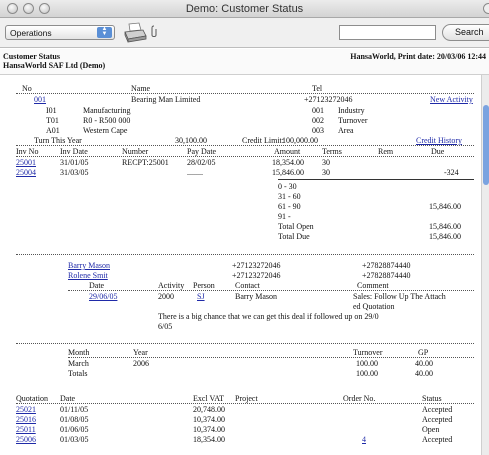  Describe the element at coordinates (74, 172) in the screenshot. I see `invoice-date: 31/03/05` at that location.